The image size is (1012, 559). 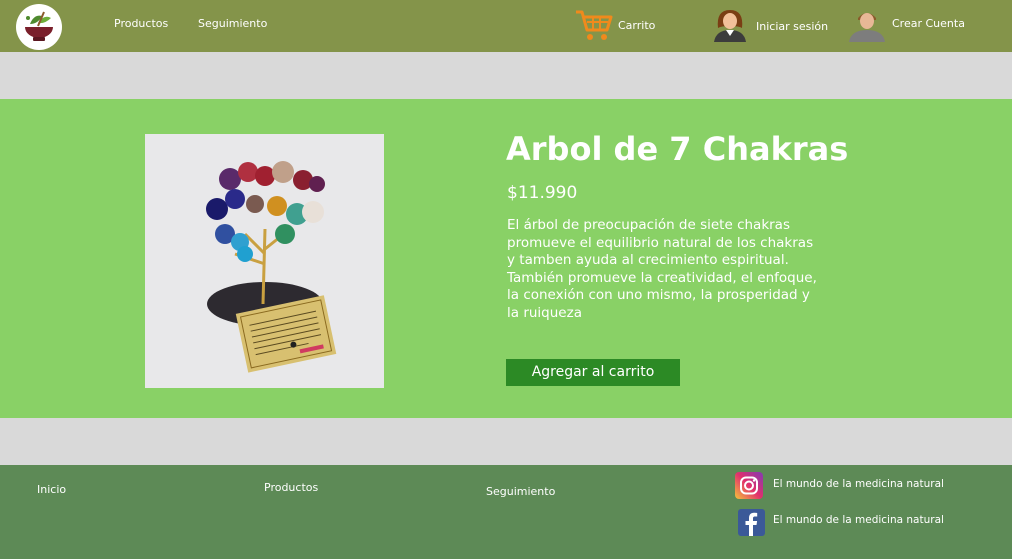 I want to click on cart-link: Carrito, so click(x=636, y=25).